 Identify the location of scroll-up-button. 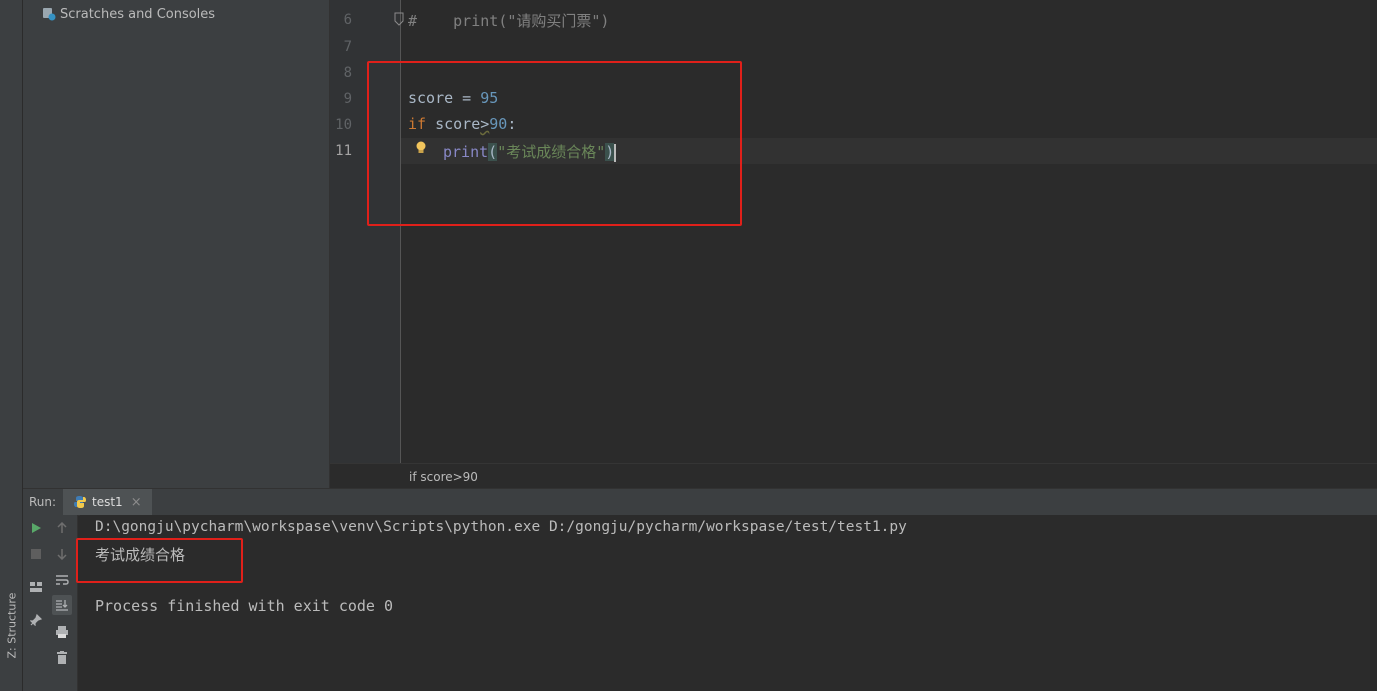
(62, 528).